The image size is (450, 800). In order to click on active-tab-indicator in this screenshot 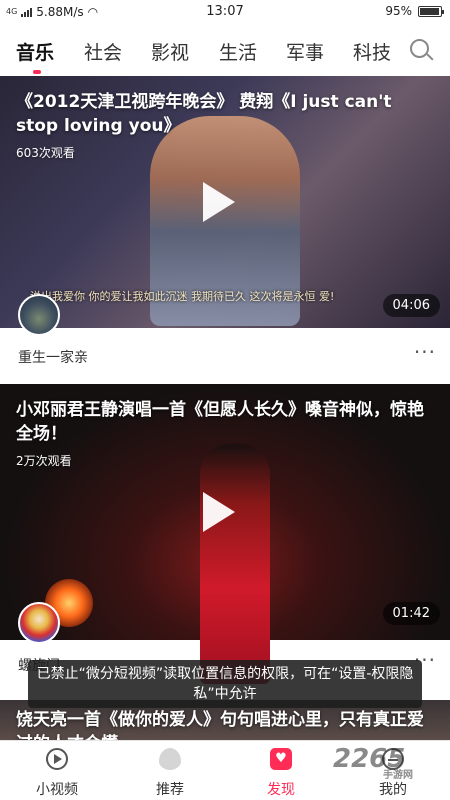, I will do `click(37, 72)`.